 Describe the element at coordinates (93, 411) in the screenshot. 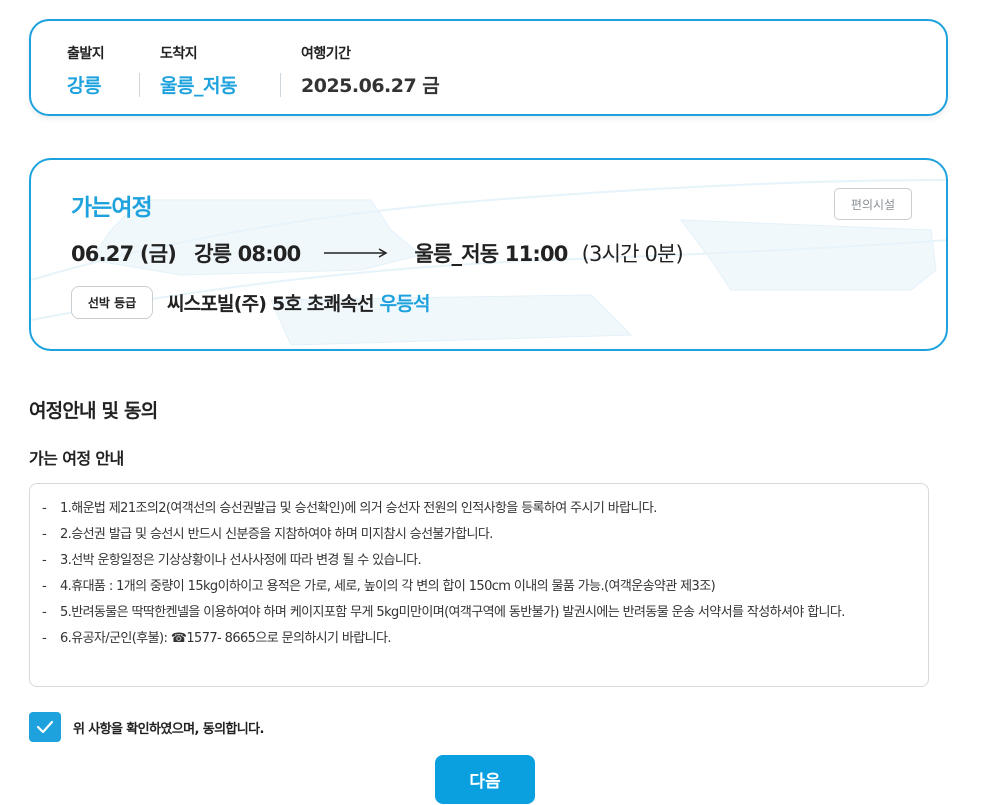

I see `section-title: 여정안내 및 동의` at that location.